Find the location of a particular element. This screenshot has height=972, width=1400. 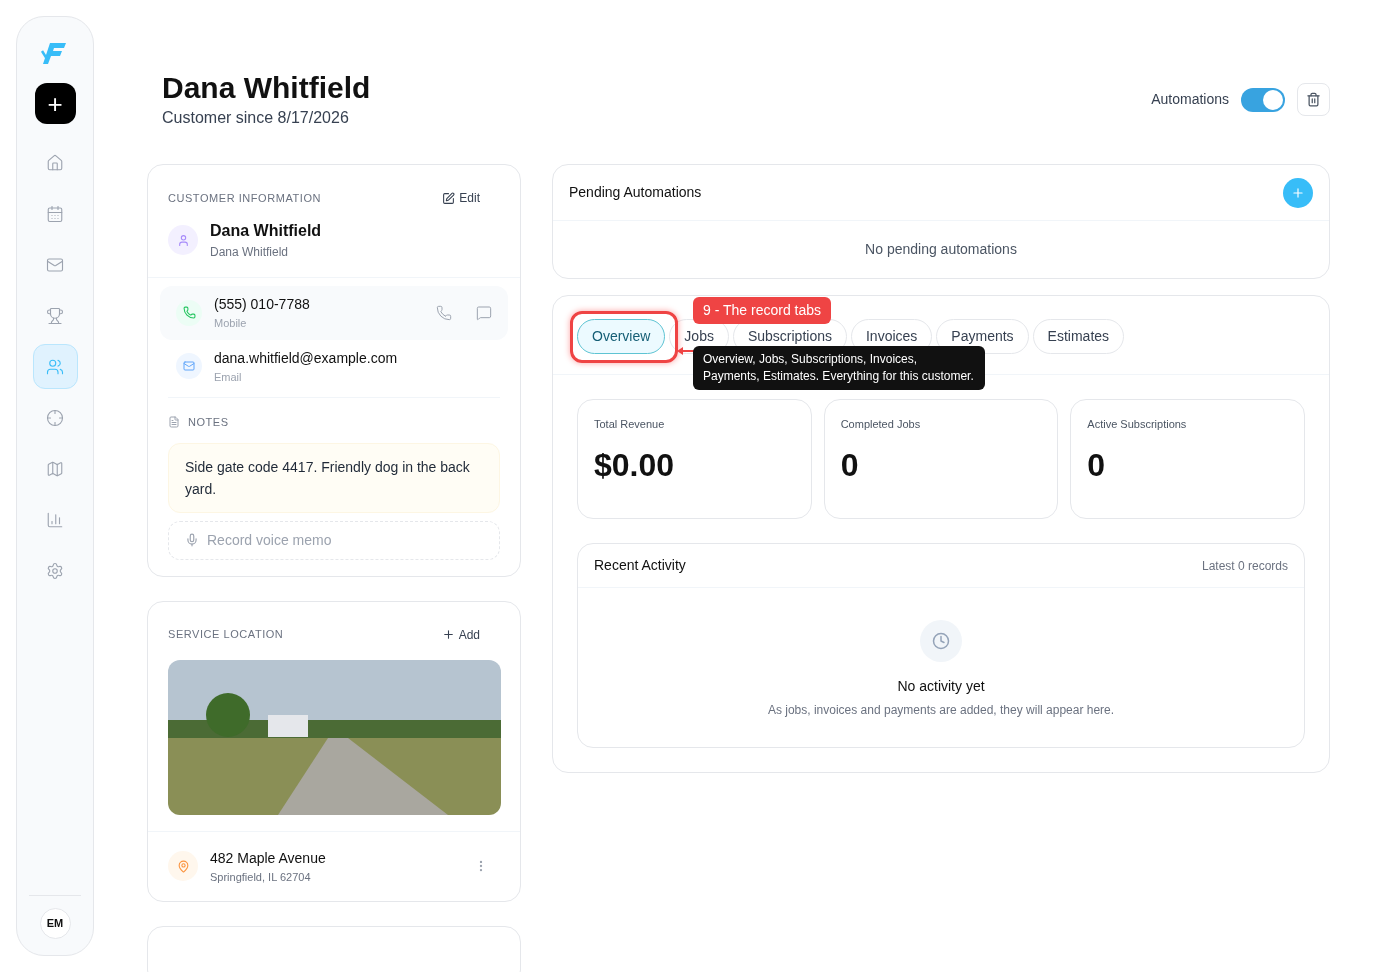

calendar-icon is located at coordinates (55, 213).